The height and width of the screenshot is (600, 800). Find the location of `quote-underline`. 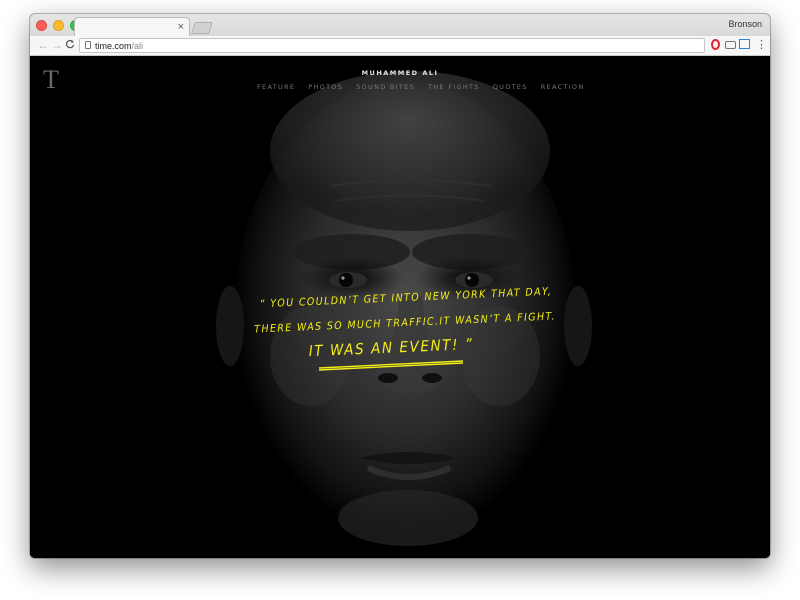

quote-underline is located at coordinates (391, 365).